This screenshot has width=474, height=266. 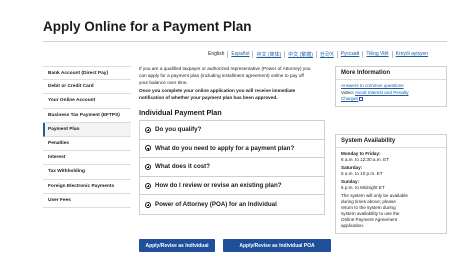 What do you see at coordinates (87, 201) in the screenshot?
I see `sidebar-item-user-fees: User Fees` at bounding box center [87, 201].